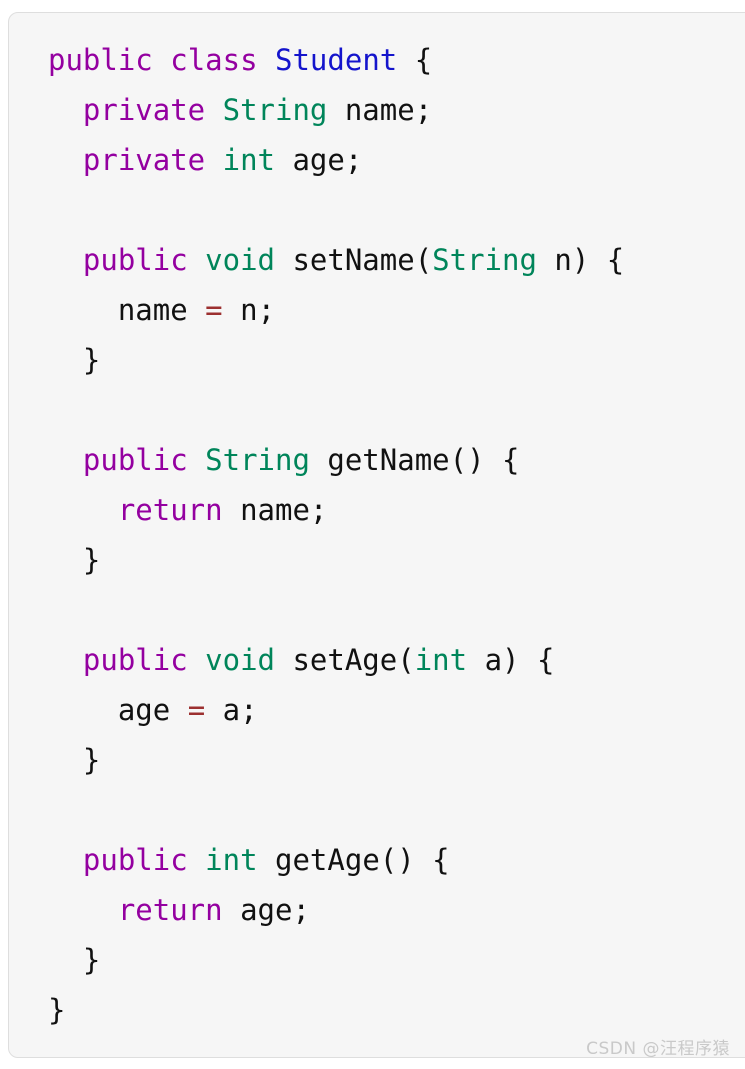 Image resolution: width=745 pixels, height=1069 pixels. What do you see at coordinates (249, 310) in the screenshot?
I see `code-token-ident: n` at bounding box center [249, 310].